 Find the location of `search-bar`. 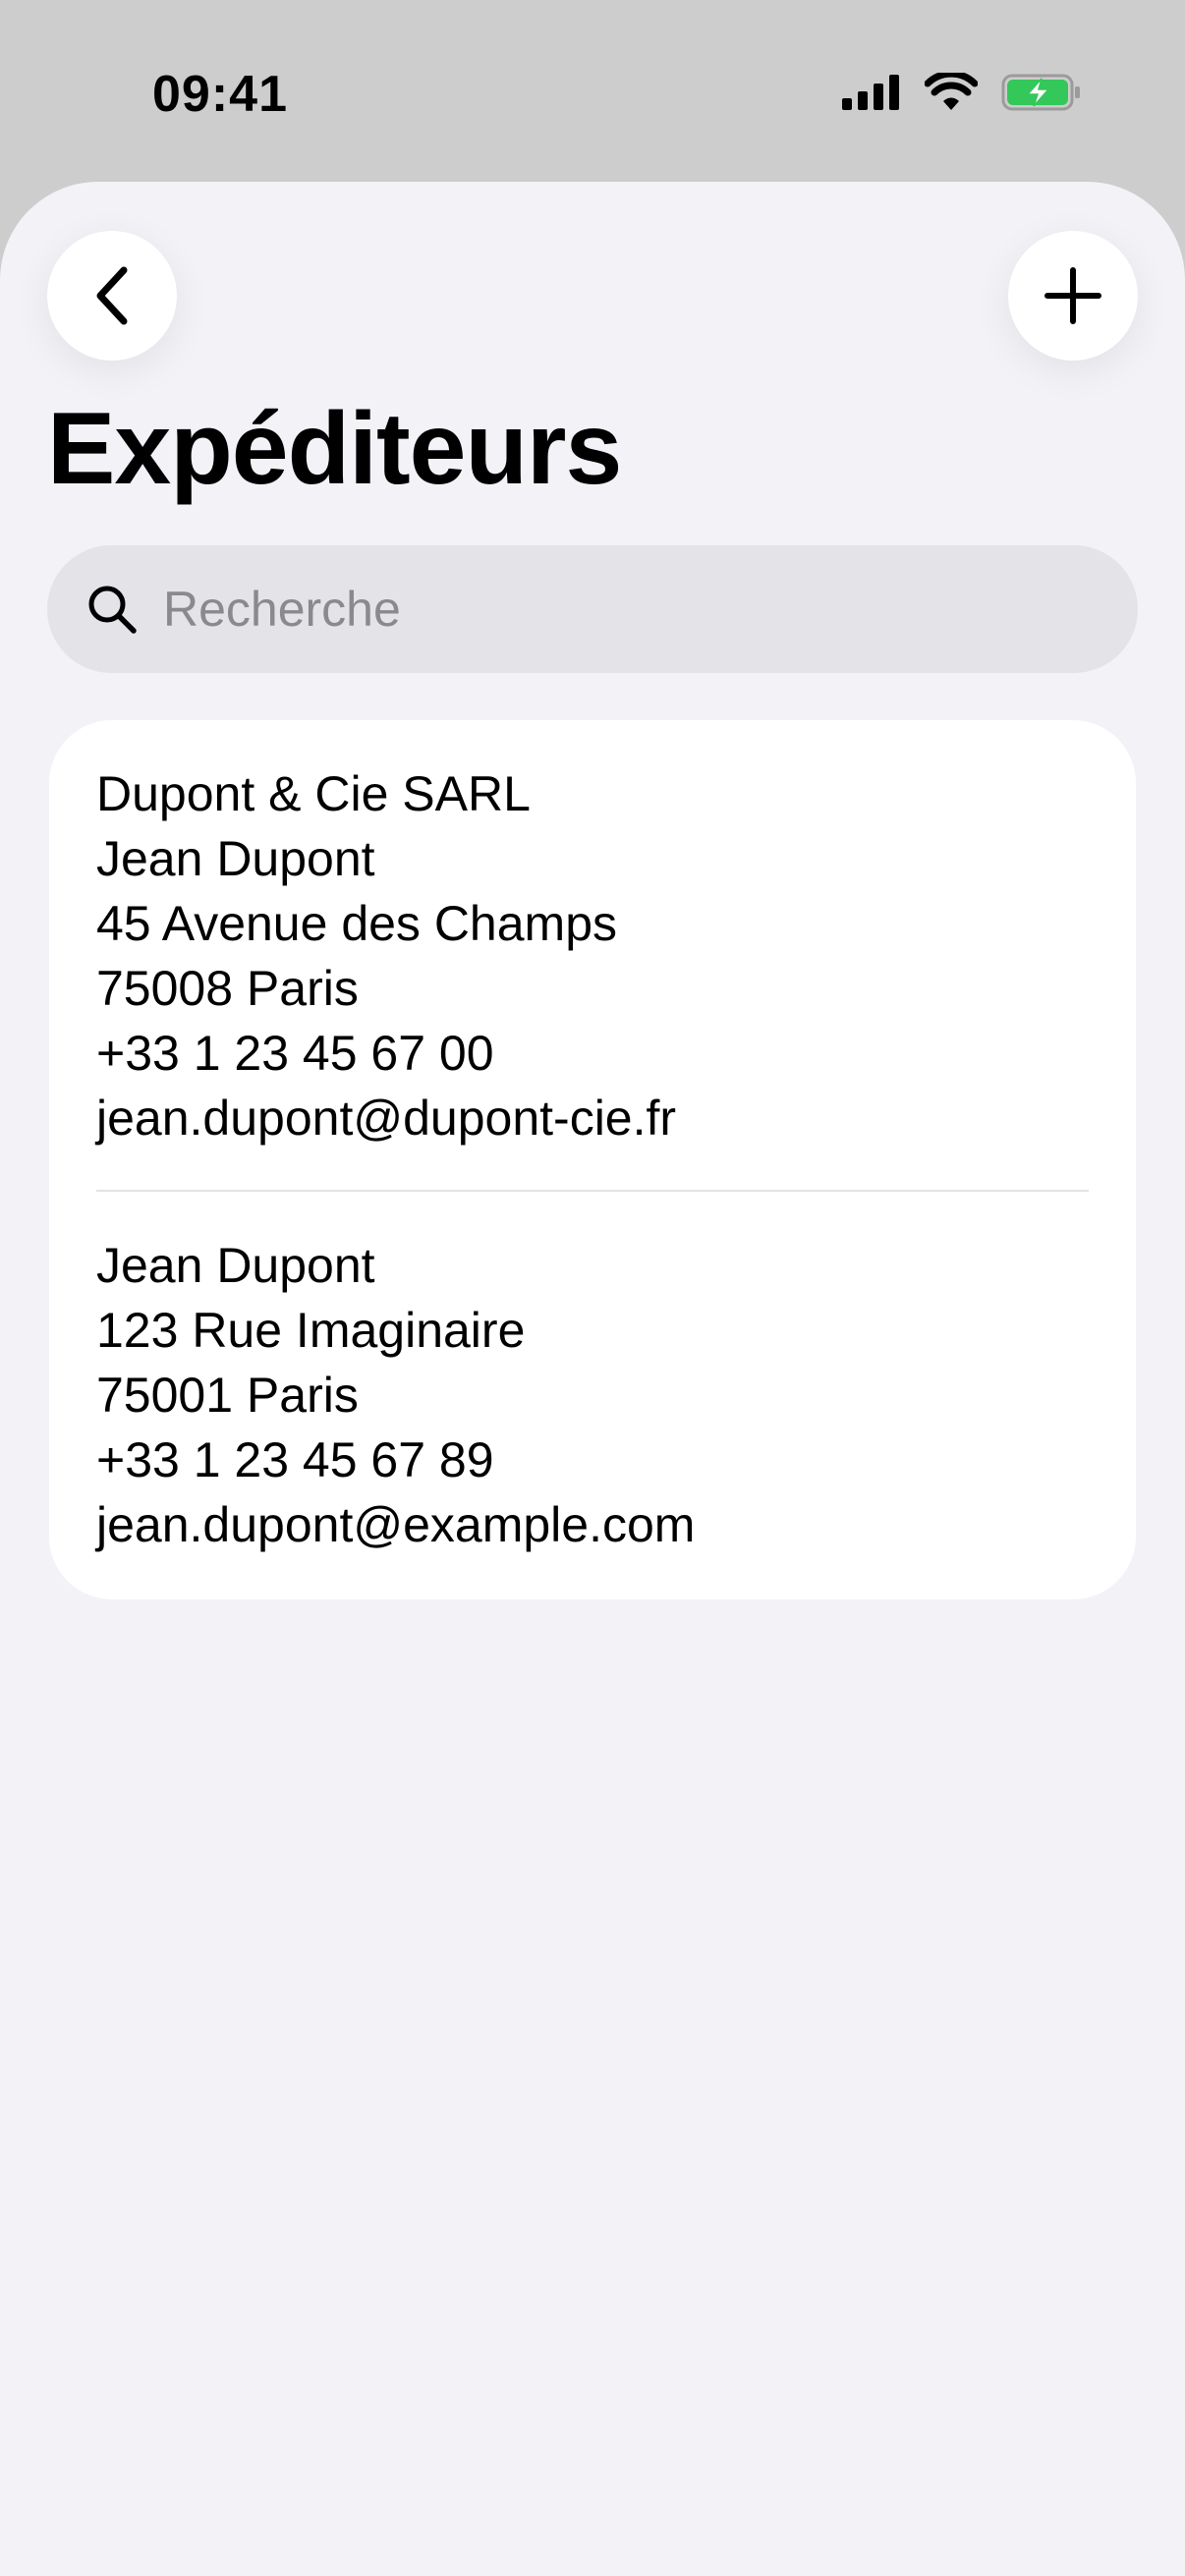

search-bar is located at coordinates (592, 609).